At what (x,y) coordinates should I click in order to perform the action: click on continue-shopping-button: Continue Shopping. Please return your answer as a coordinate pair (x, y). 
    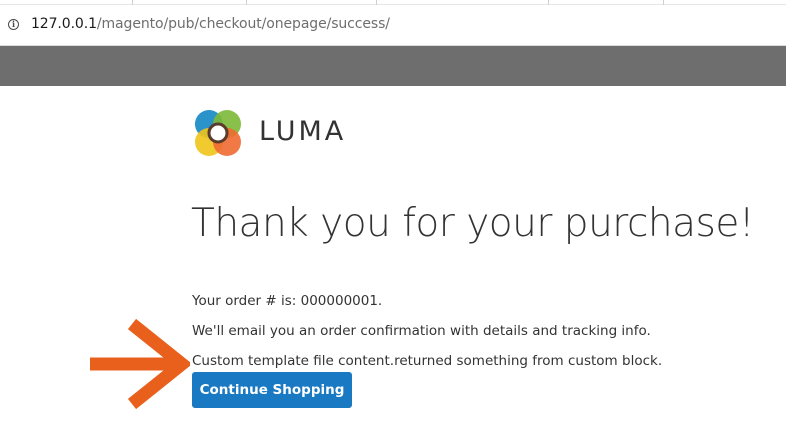
    Looking at the image, I should click on (272, 390).